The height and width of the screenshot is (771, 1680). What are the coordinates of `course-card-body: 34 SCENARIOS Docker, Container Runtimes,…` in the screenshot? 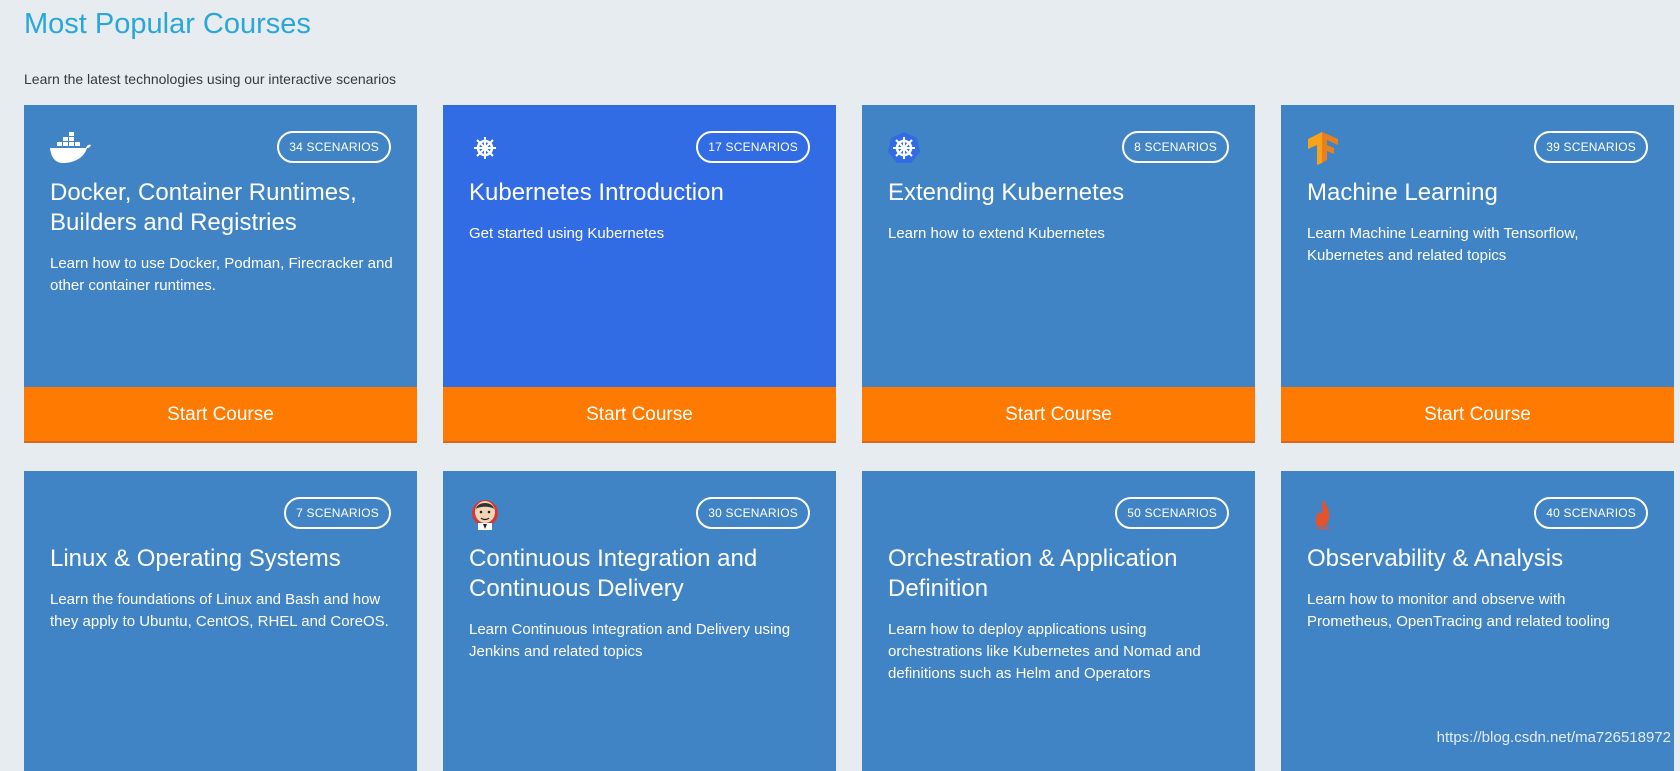 It's located at (220, 246).